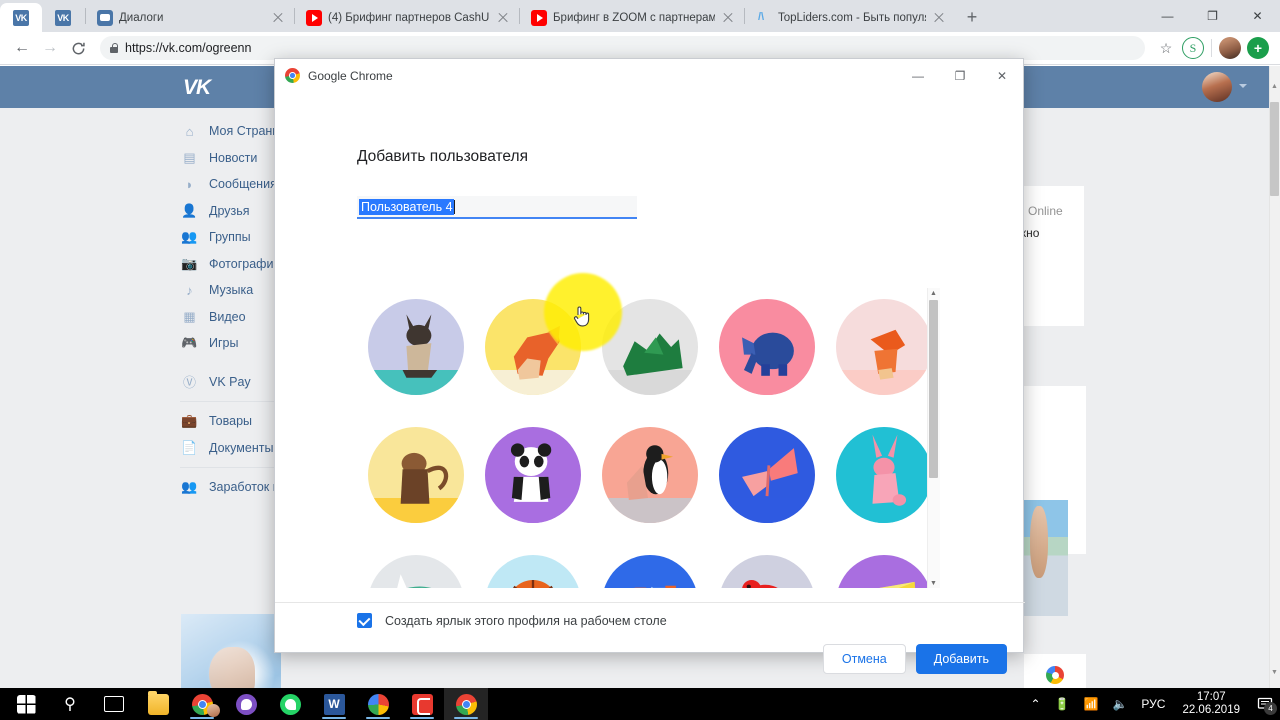 The image size is (1280, 720). I want to click on butterfly-avatar-cell, so click(767, 475).